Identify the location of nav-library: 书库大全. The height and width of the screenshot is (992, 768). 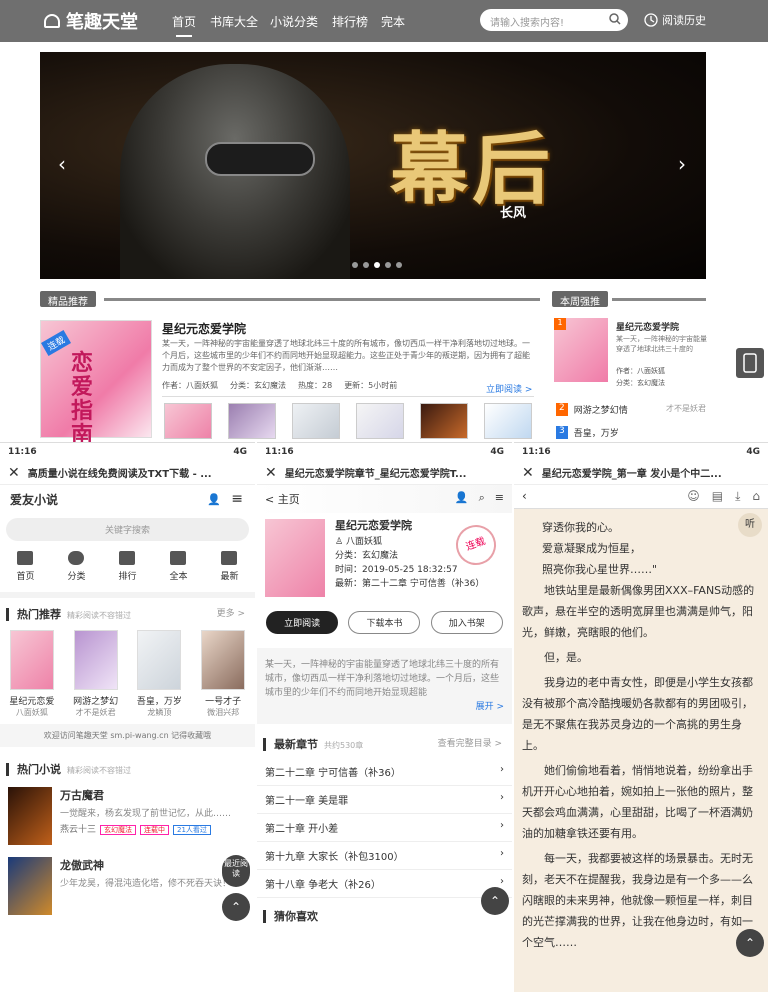
(234, 21).